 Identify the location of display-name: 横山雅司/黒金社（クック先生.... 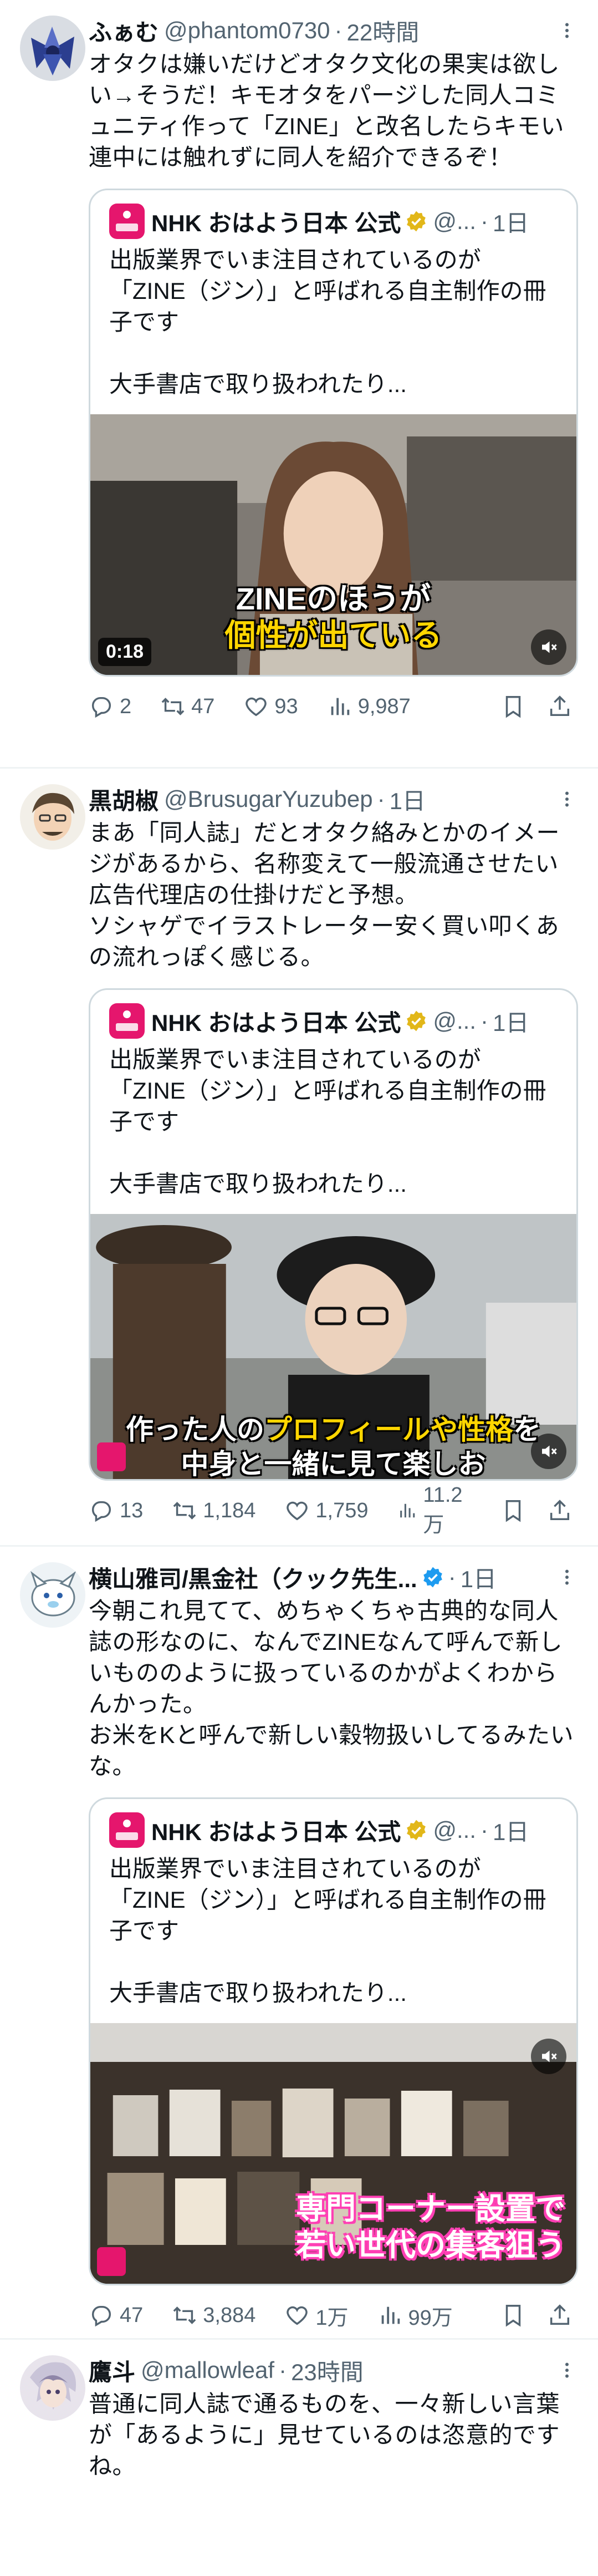
(253, 1577).